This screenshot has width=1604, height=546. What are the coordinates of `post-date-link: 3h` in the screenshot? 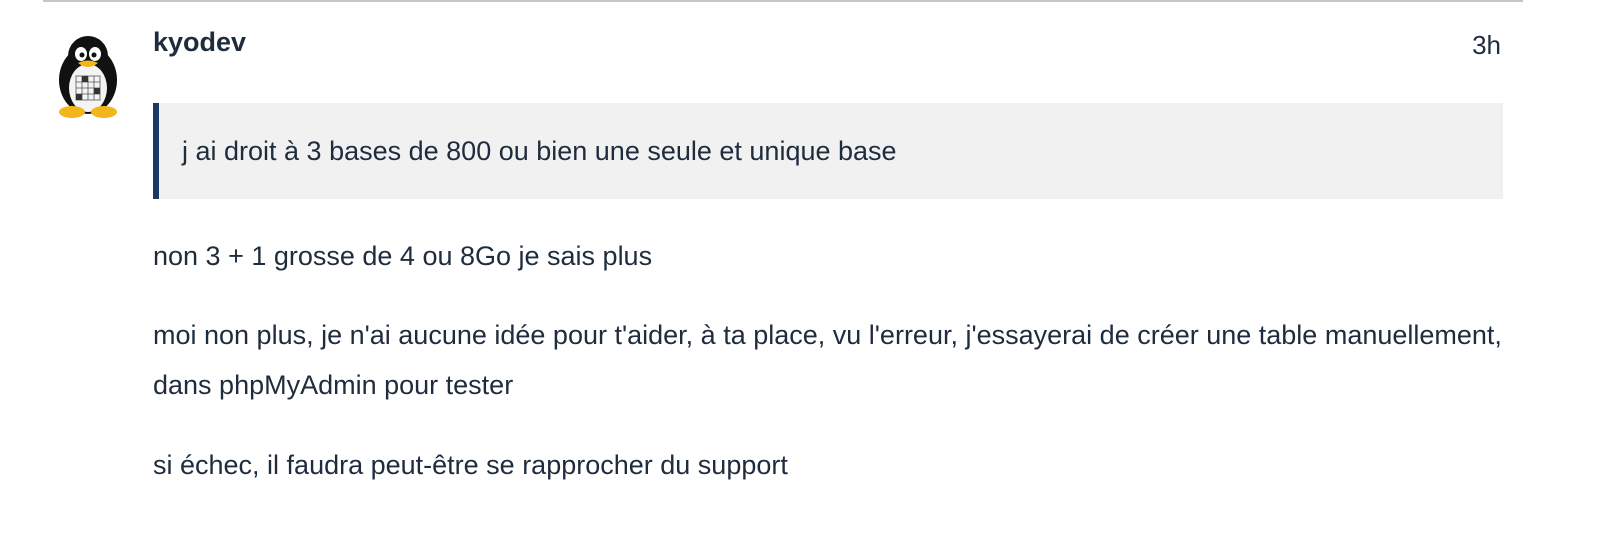 It's located at (1486, 45).